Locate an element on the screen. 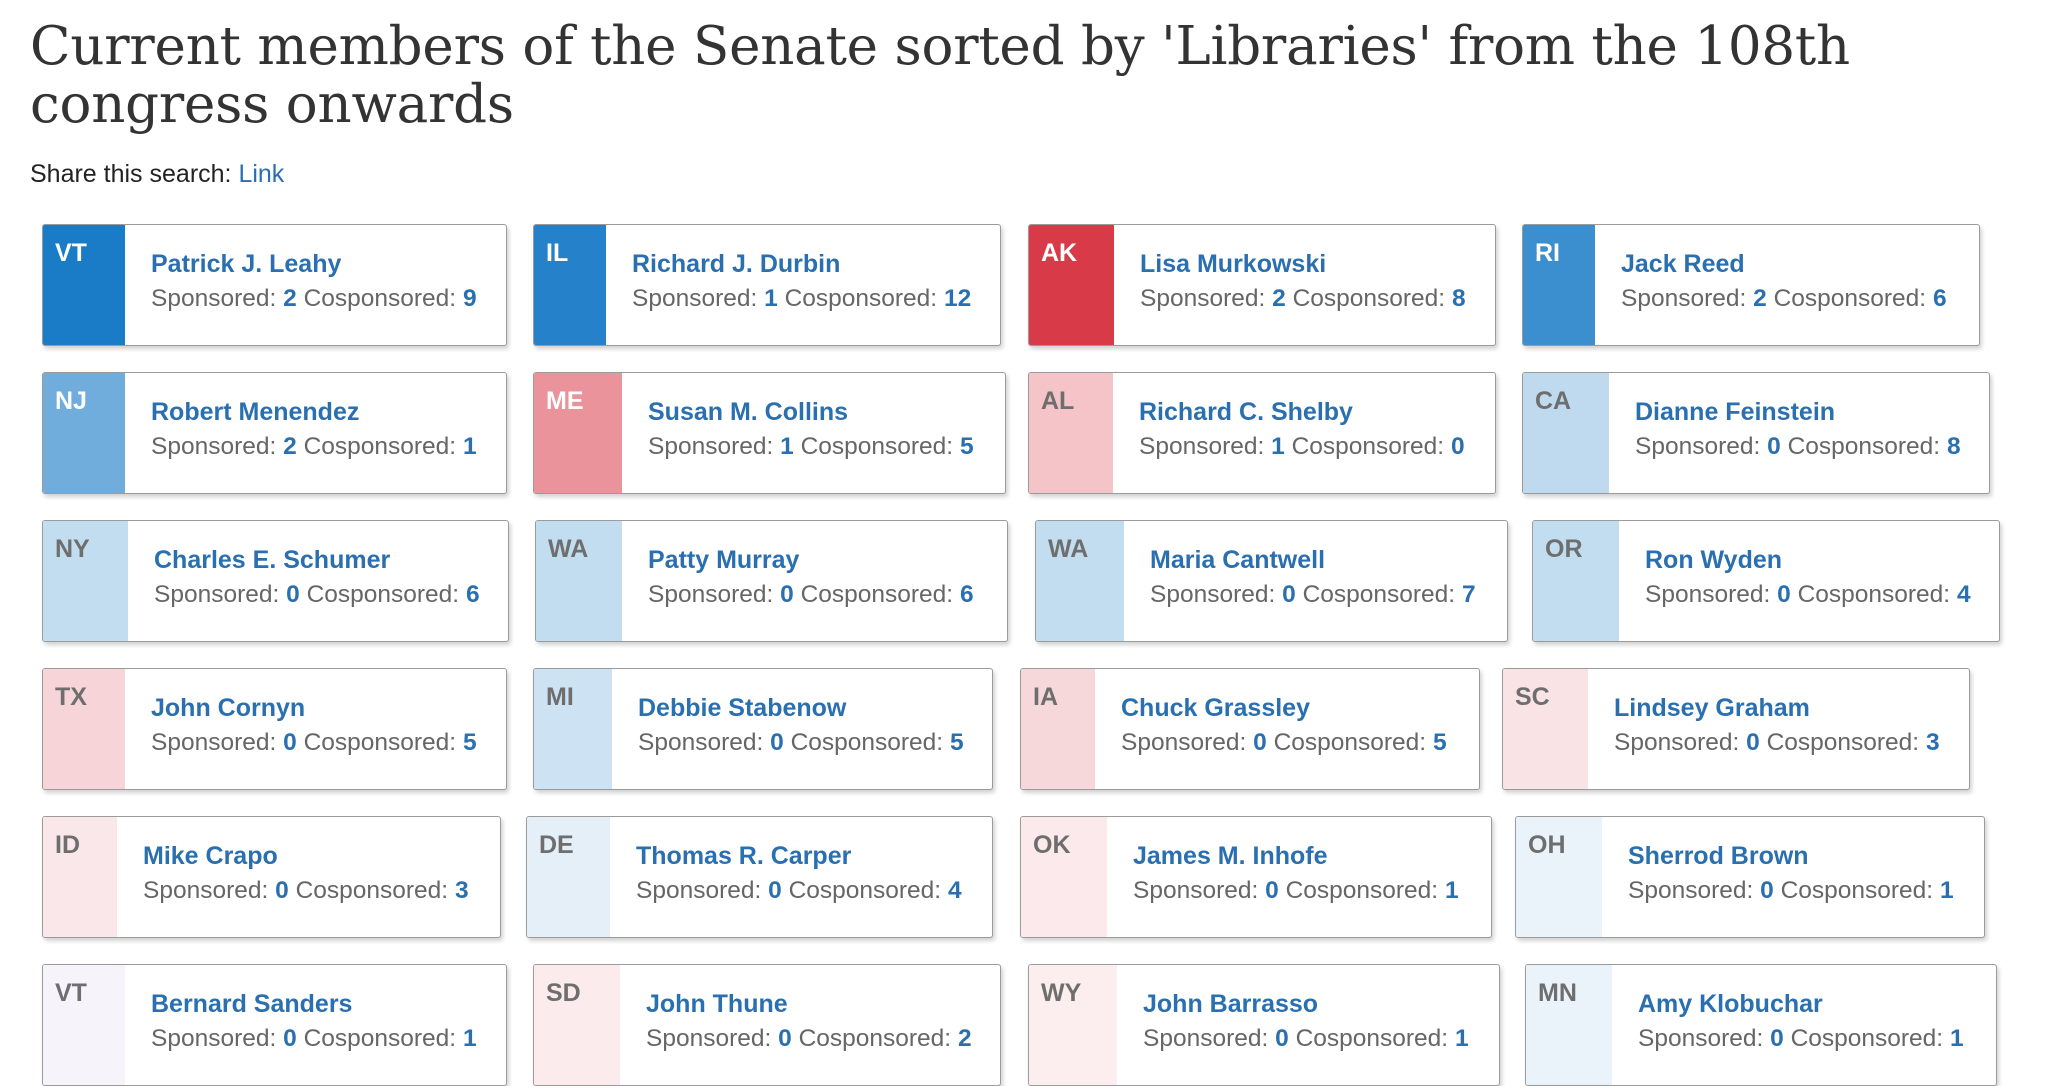 Image resolution: width=2065 pixels, height=1086 pixels. member-card: TX John Cornyn Sponsored: 0 Cosponsored: 5 is located at coordinates (274, 729).